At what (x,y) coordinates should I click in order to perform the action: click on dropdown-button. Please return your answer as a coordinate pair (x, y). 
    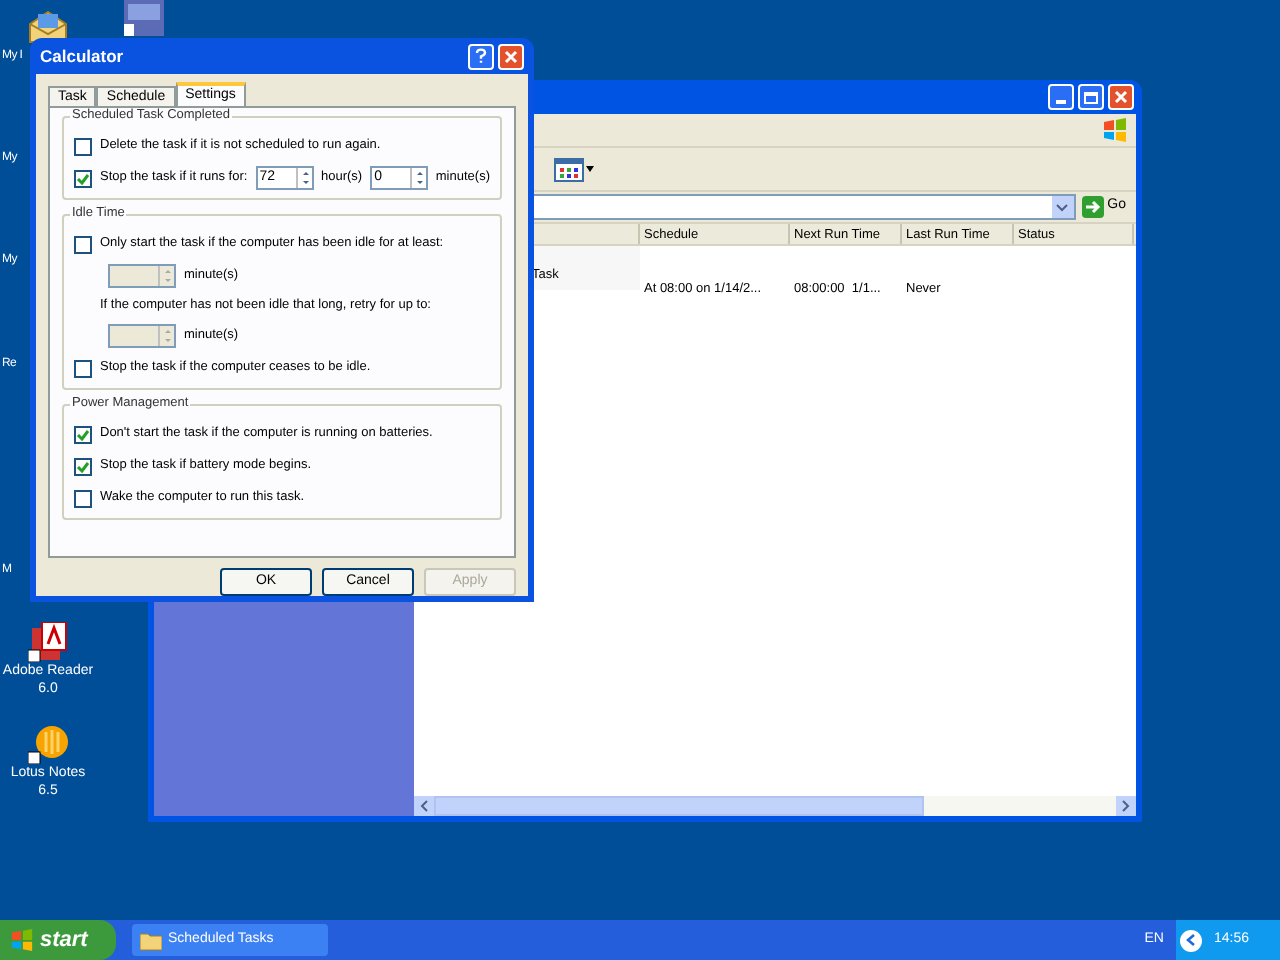
    Looking at the image, I should click on (1062, 207).